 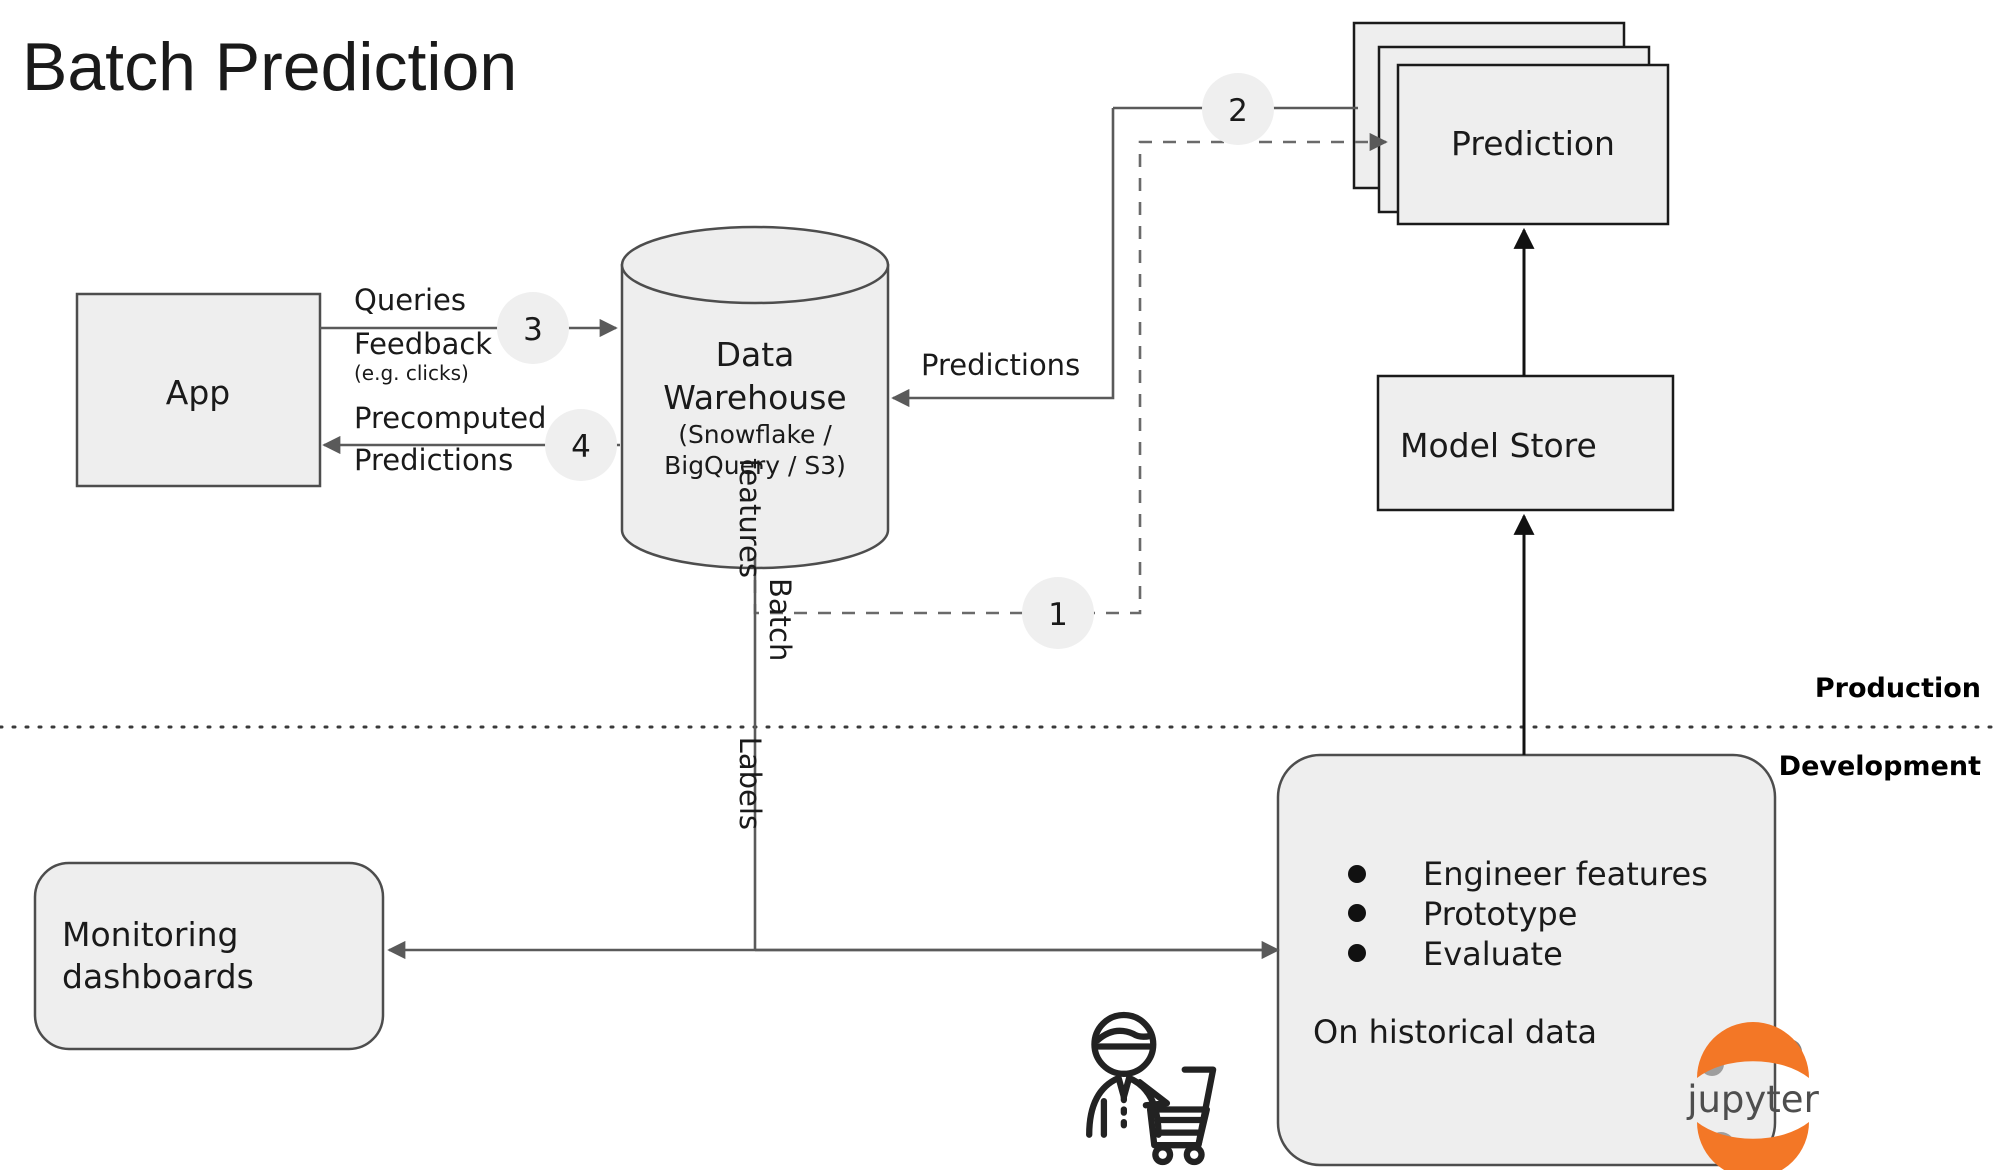 I want to click on node-monitoring-dashboards: Monitoring dashboards, so click(x=209, y=956).